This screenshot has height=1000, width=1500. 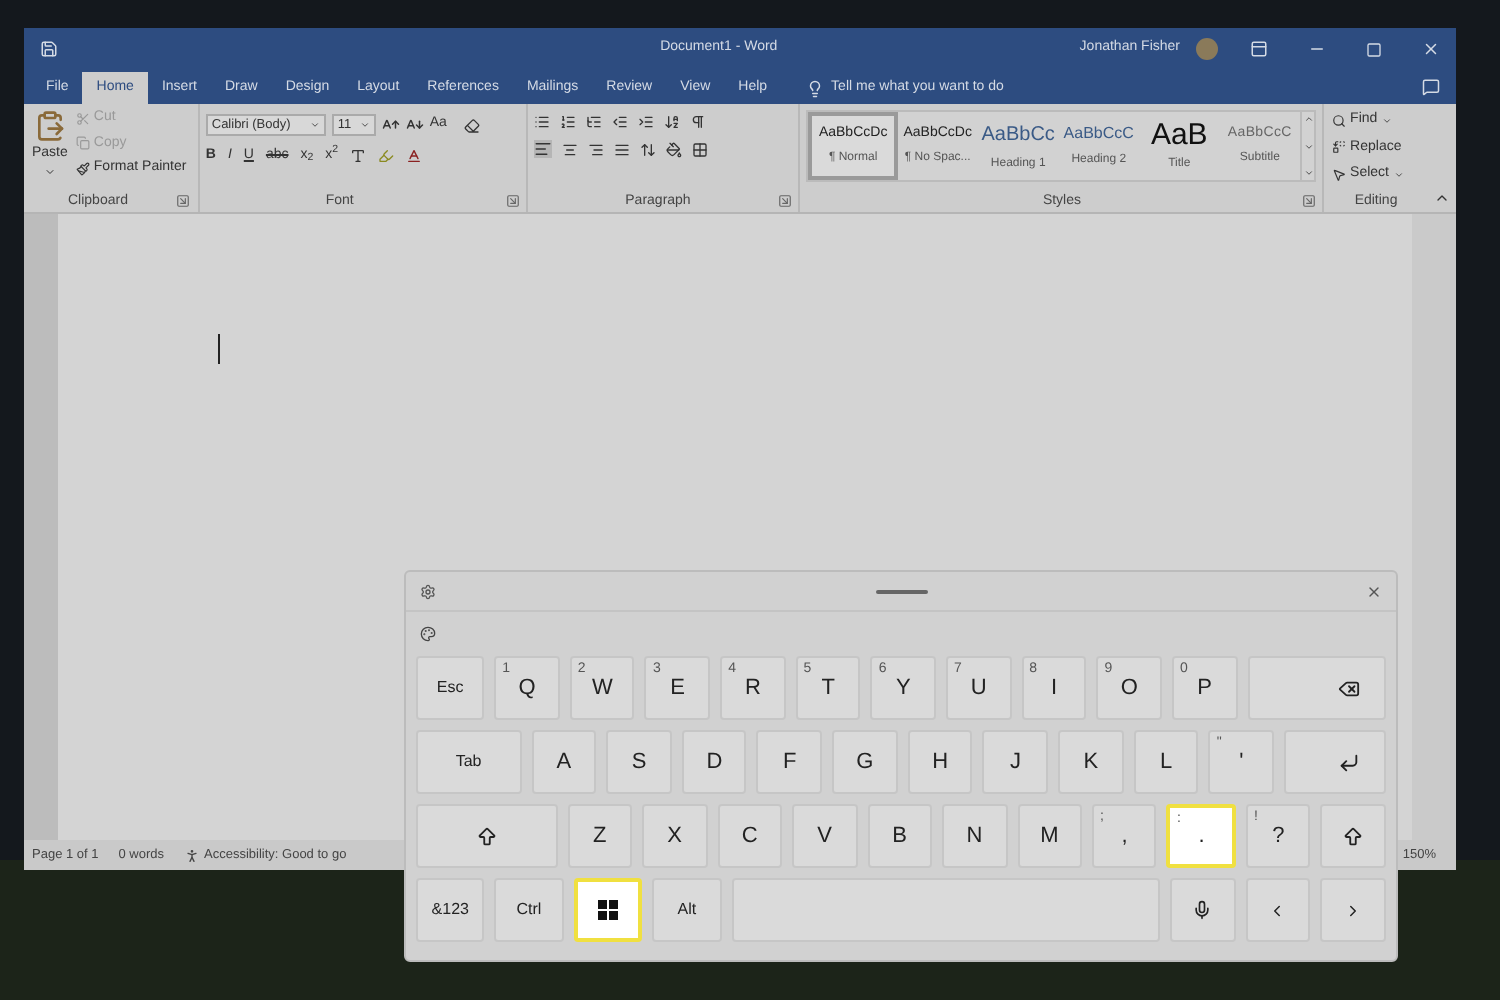 What do you see at coordinates (1308, 173) in the screenshot?
I see `more-icon` at bounding box center [1308, 173].